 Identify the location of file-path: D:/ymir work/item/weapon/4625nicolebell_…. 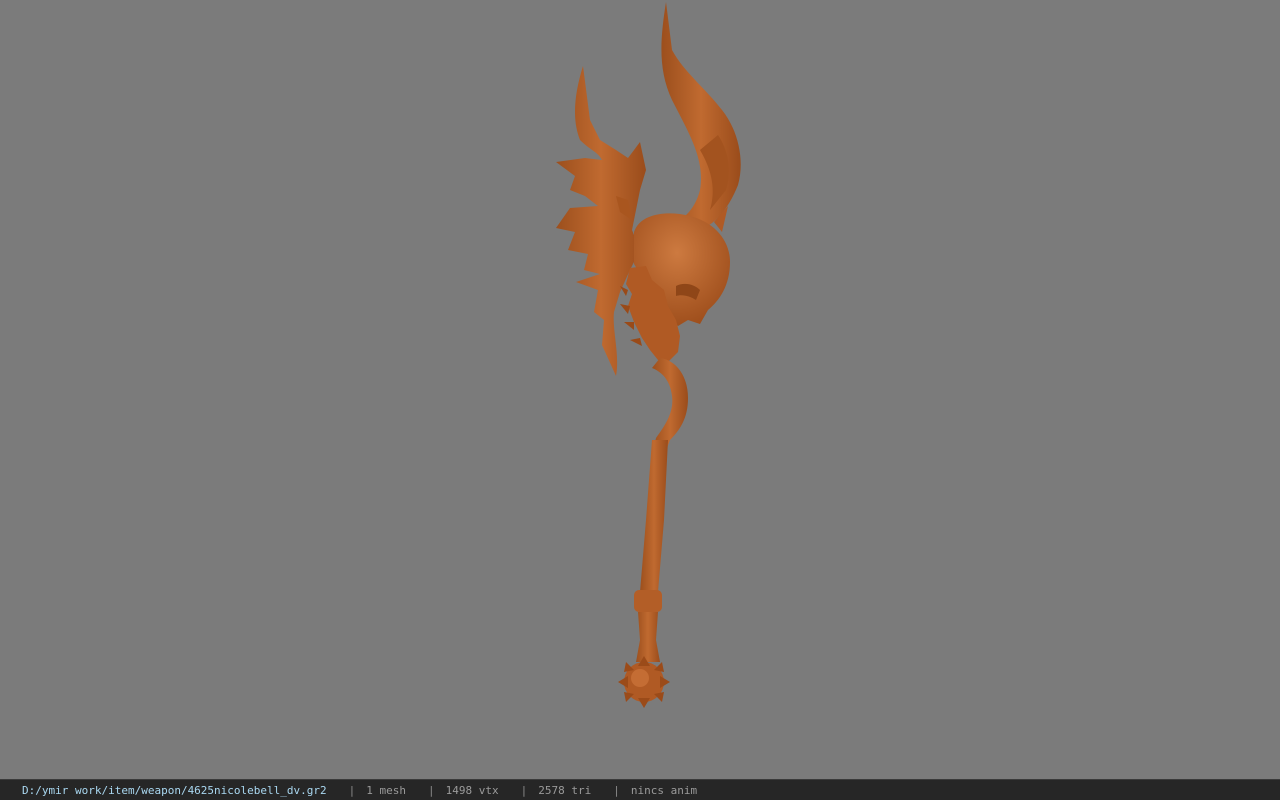
(174, 790).